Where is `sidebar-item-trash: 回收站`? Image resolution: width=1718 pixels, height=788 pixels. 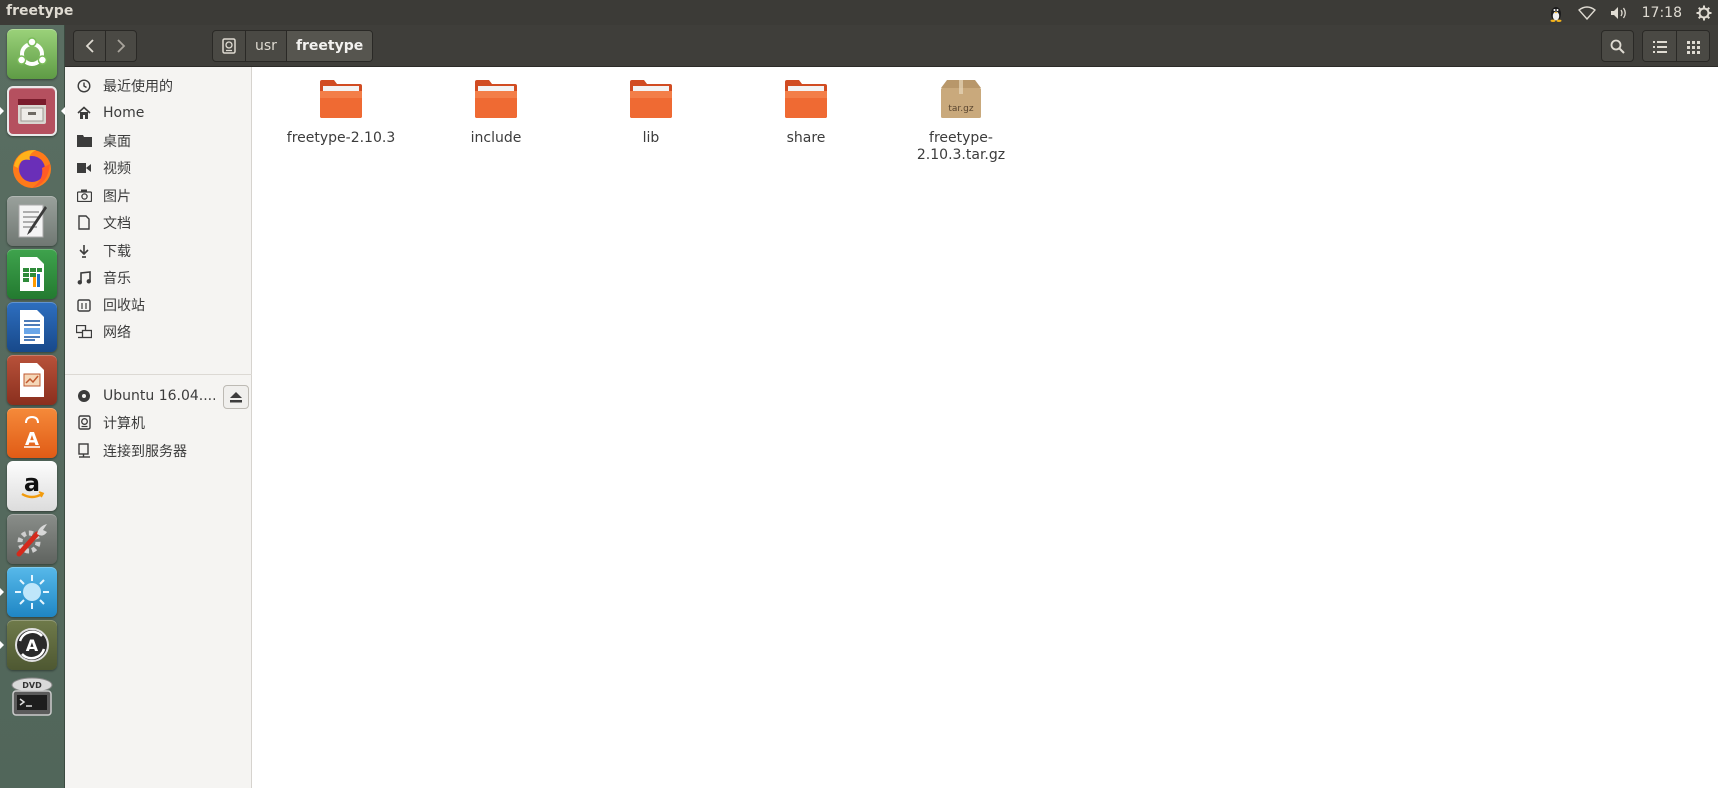
sidebar-item-trash: 回收站 is located at coordinates (158, 304).